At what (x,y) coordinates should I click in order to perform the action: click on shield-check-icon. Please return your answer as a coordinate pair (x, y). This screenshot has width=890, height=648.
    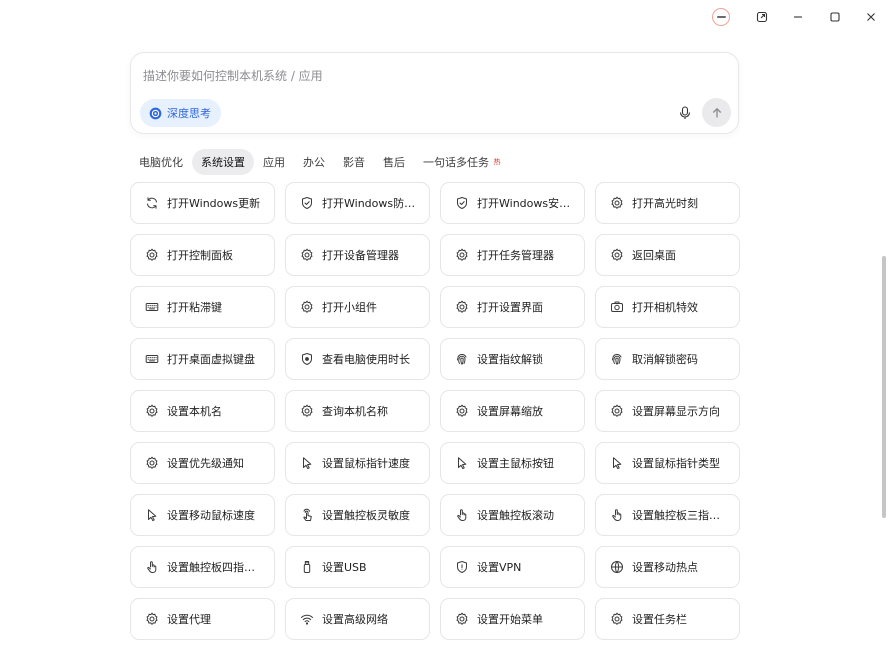
    Looking at the image, I should click on (307, 203).